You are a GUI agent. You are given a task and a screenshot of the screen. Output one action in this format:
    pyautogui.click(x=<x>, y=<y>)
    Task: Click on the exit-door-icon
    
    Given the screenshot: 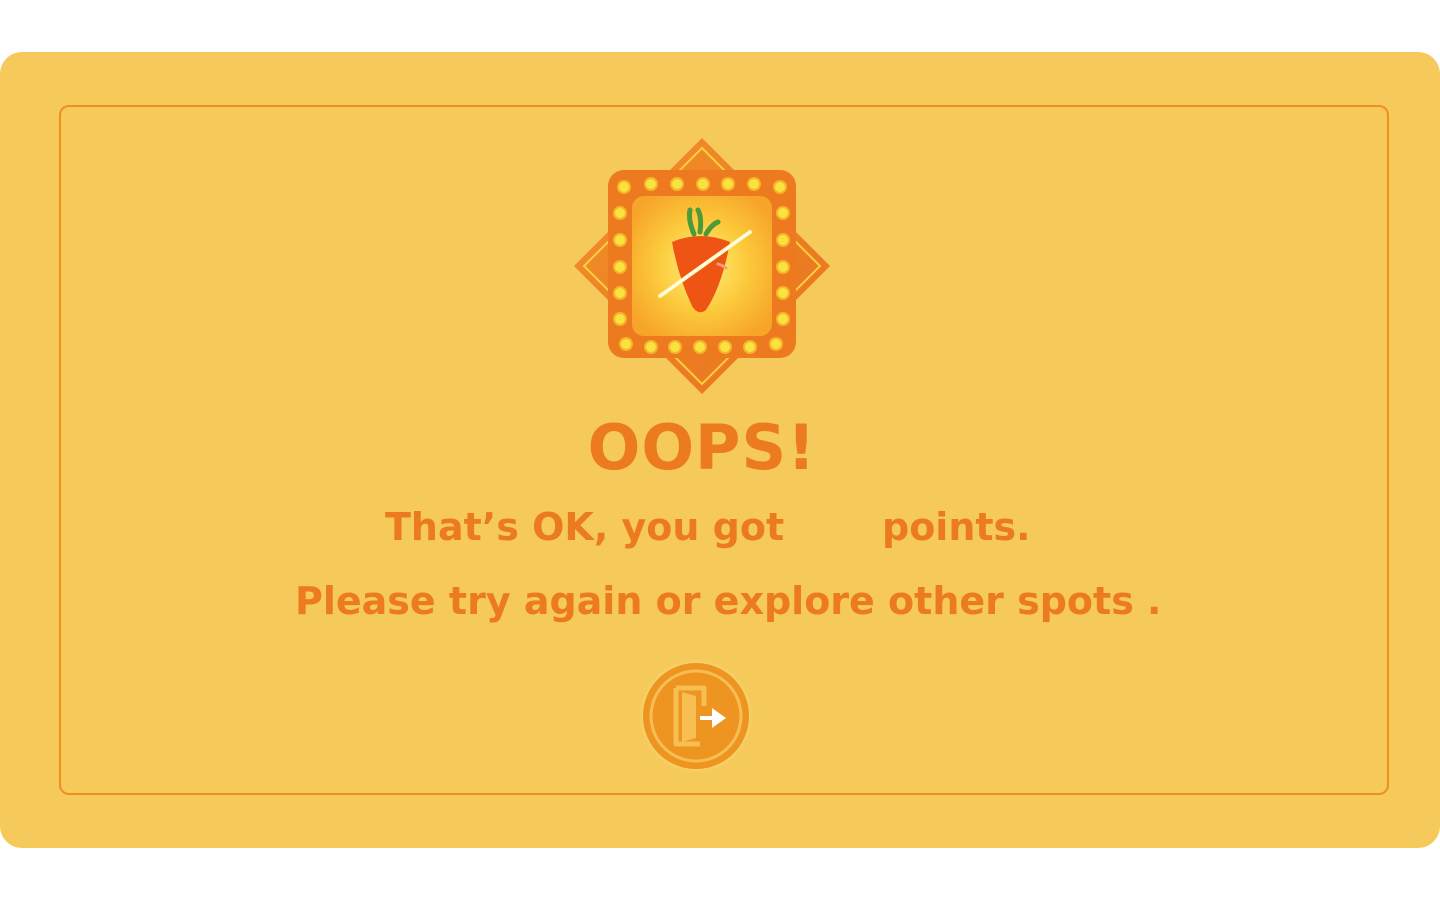 What is the action you would take?
    pyautogui.click(x=696, y=716)
    